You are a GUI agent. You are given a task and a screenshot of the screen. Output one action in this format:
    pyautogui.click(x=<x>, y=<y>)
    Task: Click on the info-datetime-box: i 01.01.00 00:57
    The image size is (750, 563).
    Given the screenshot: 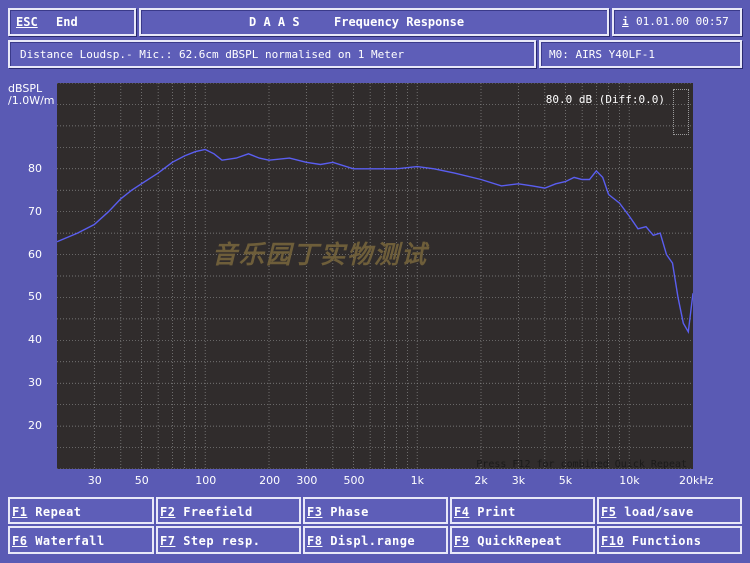 What is the action you would take?
    pyautogui.click(x=677, y=22)
    